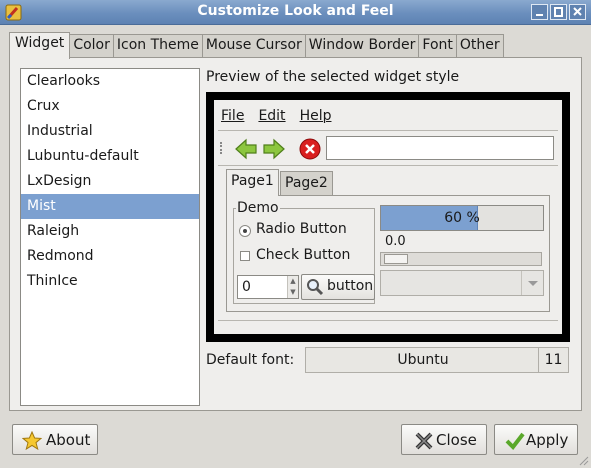  What do you see at coordinates (362, 46) in the screenshot?
I see `tab-window-border: Window Border` at bounding box center [362, 46].